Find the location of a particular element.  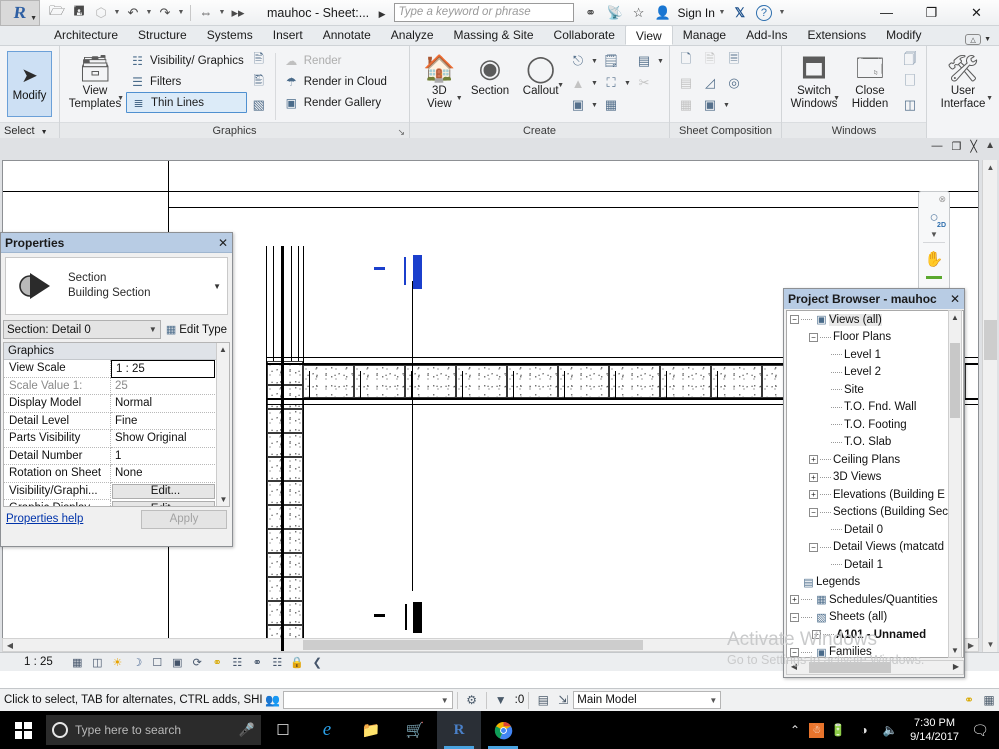

panel-select-title: Select ▼ is located at coordinates (29, 130).